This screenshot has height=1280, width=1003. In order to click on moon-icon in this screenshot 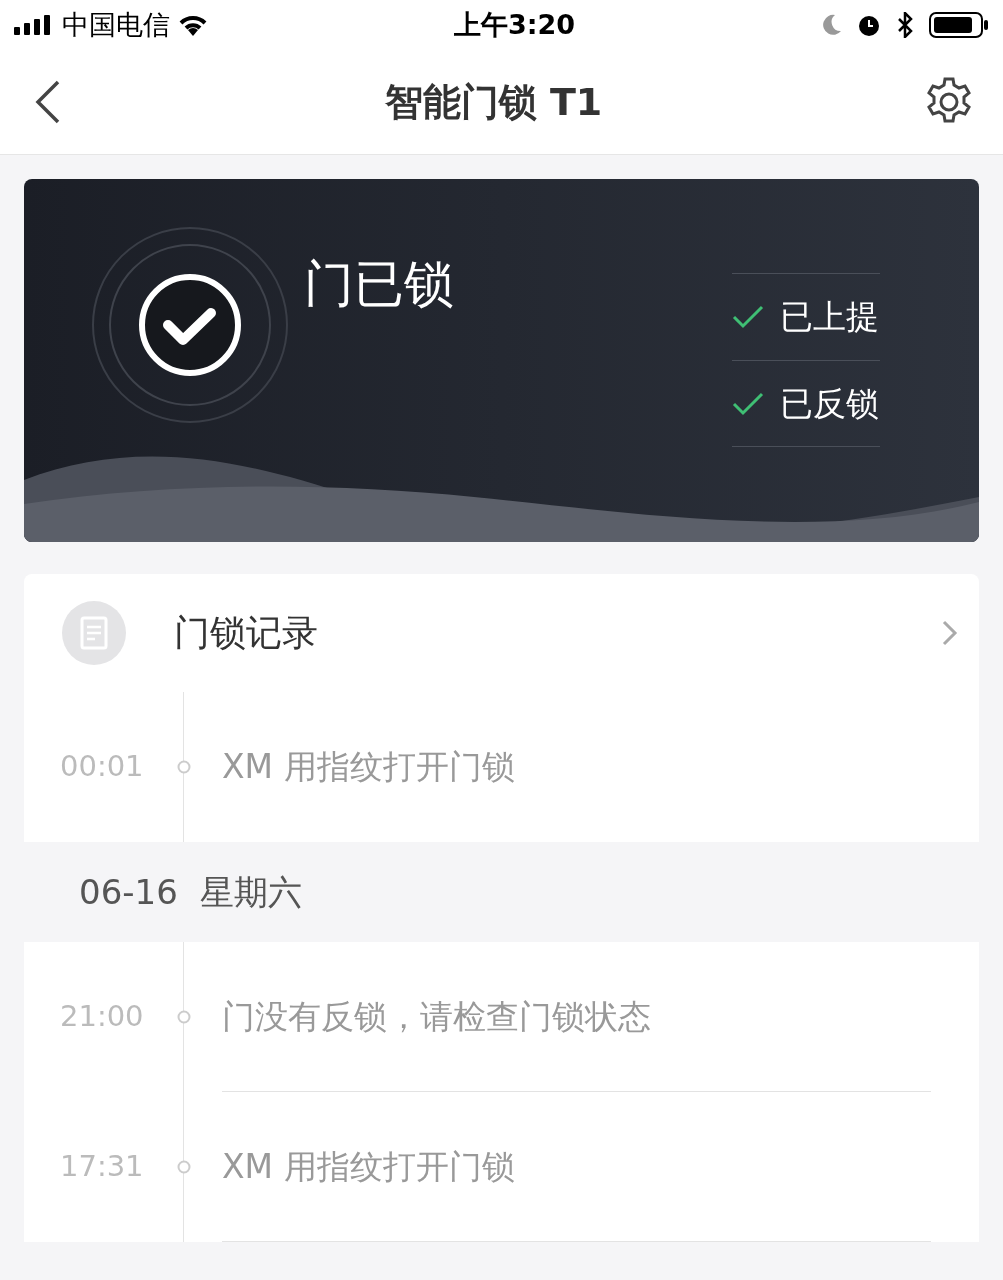, I will do `click(831, 25)`.